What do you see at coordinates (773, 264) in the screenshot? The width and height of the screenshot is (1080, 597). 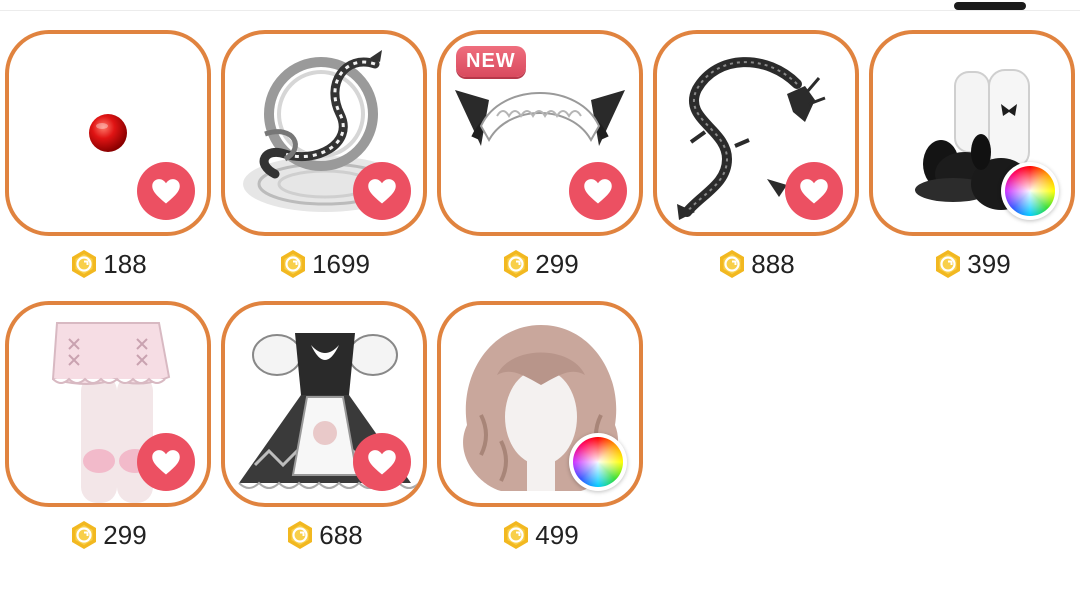 I see `price-value: 888` at bounding box center [773, 264].